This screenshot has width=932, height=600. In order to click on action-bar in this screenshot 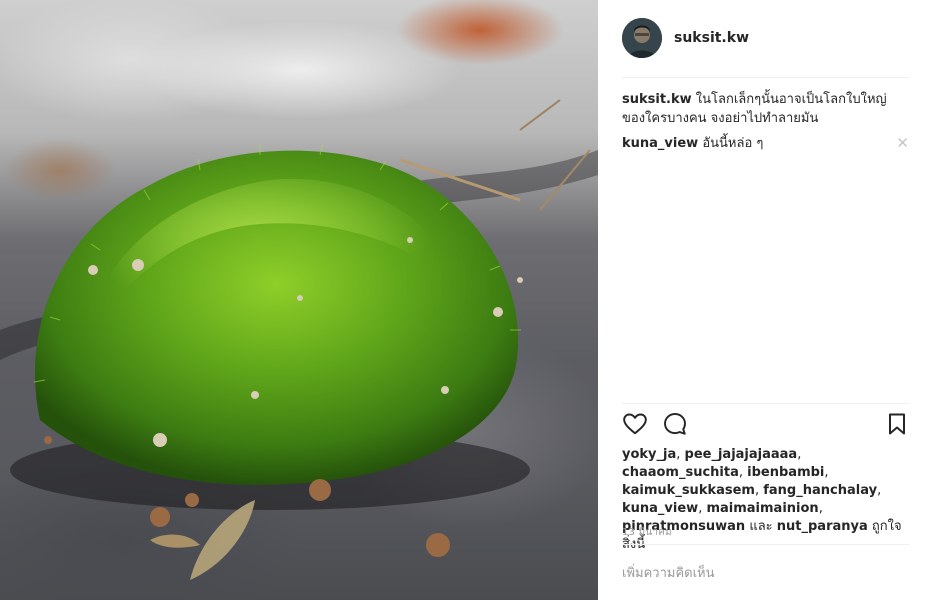, I will do `click(765, 426)`.